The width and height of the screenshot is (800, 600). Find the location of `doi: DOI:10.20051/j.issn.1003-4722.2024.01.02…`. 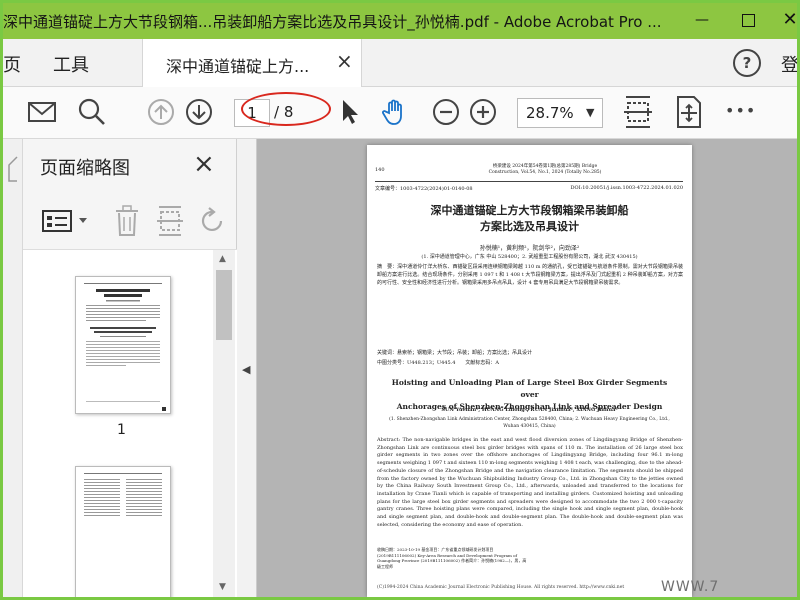

doi: DOI:10.20051/j.issn.1003-4722.2024.01.02… is located at coordinates (626, 188).